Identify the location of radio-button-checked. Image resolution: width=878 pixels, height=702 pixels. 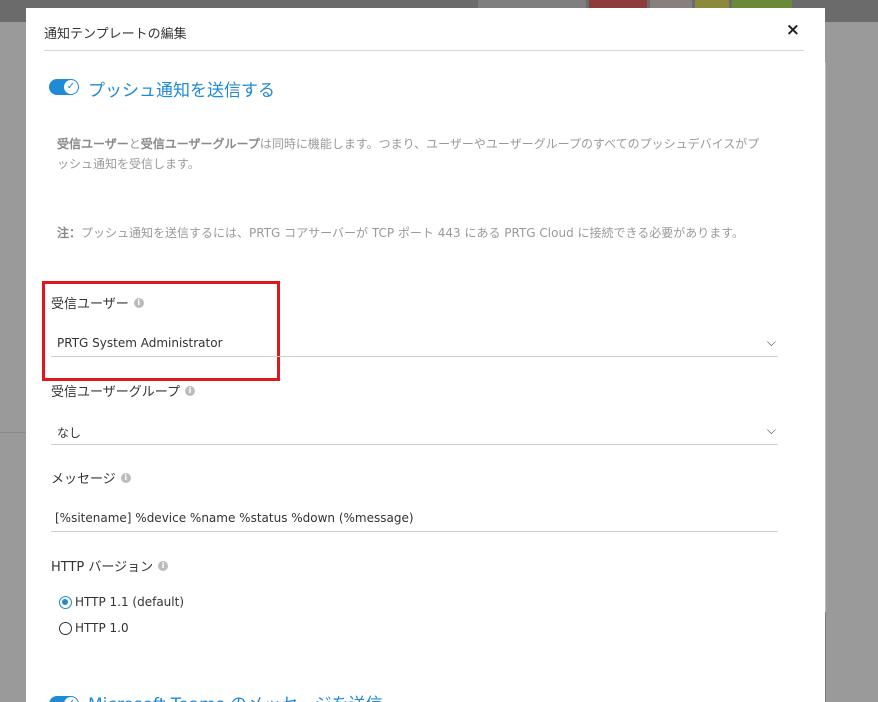
(65, 602).